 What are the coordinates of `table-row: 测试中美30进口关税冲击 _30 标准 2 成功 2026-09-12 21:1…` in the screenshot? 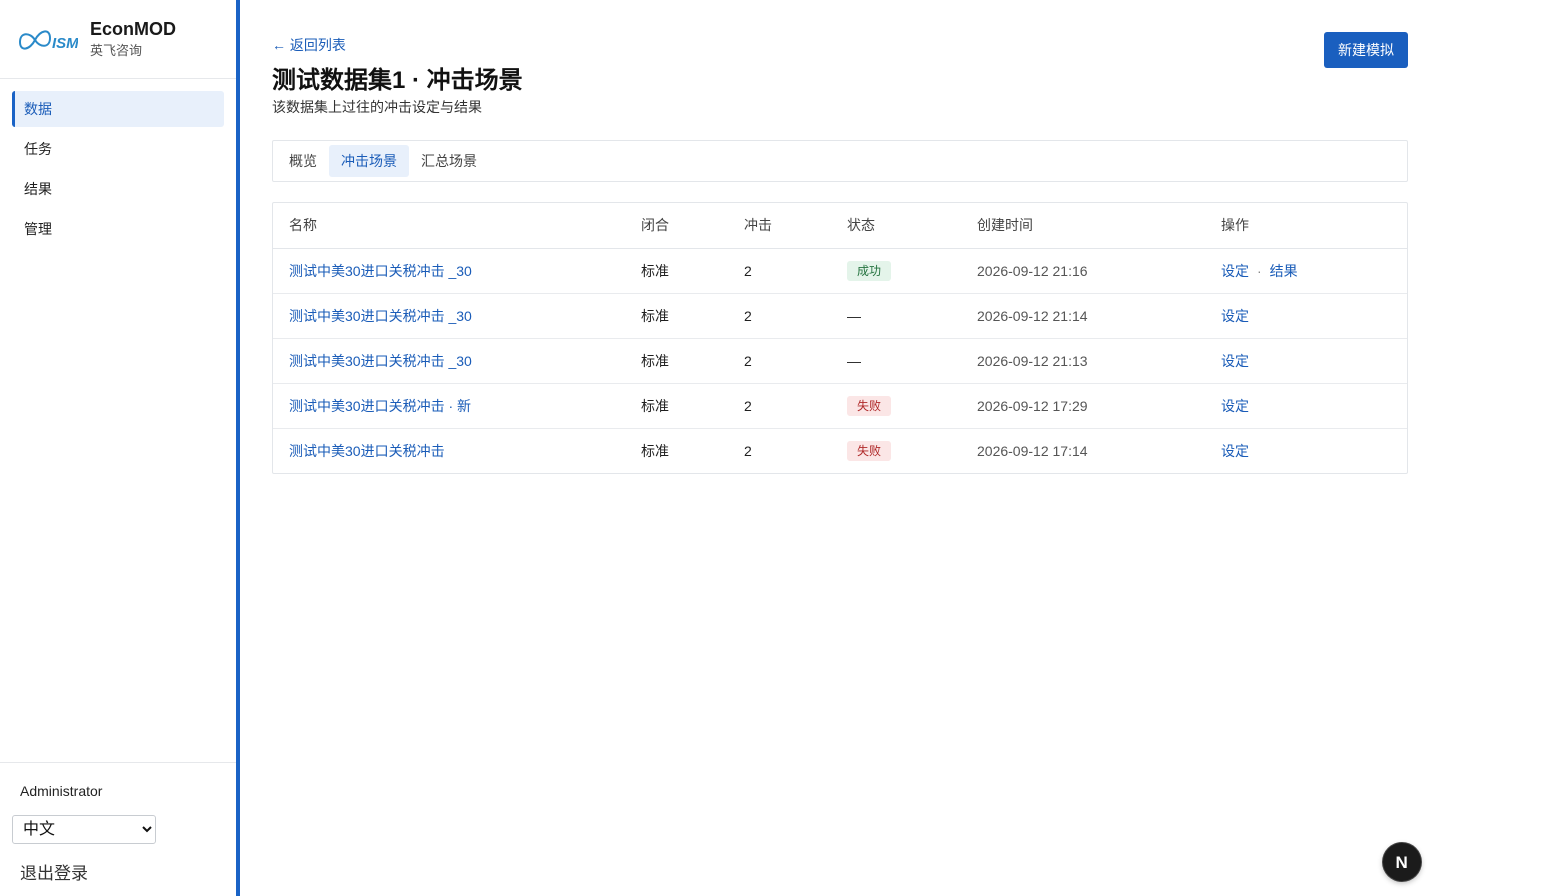 It's located at (840, 271).